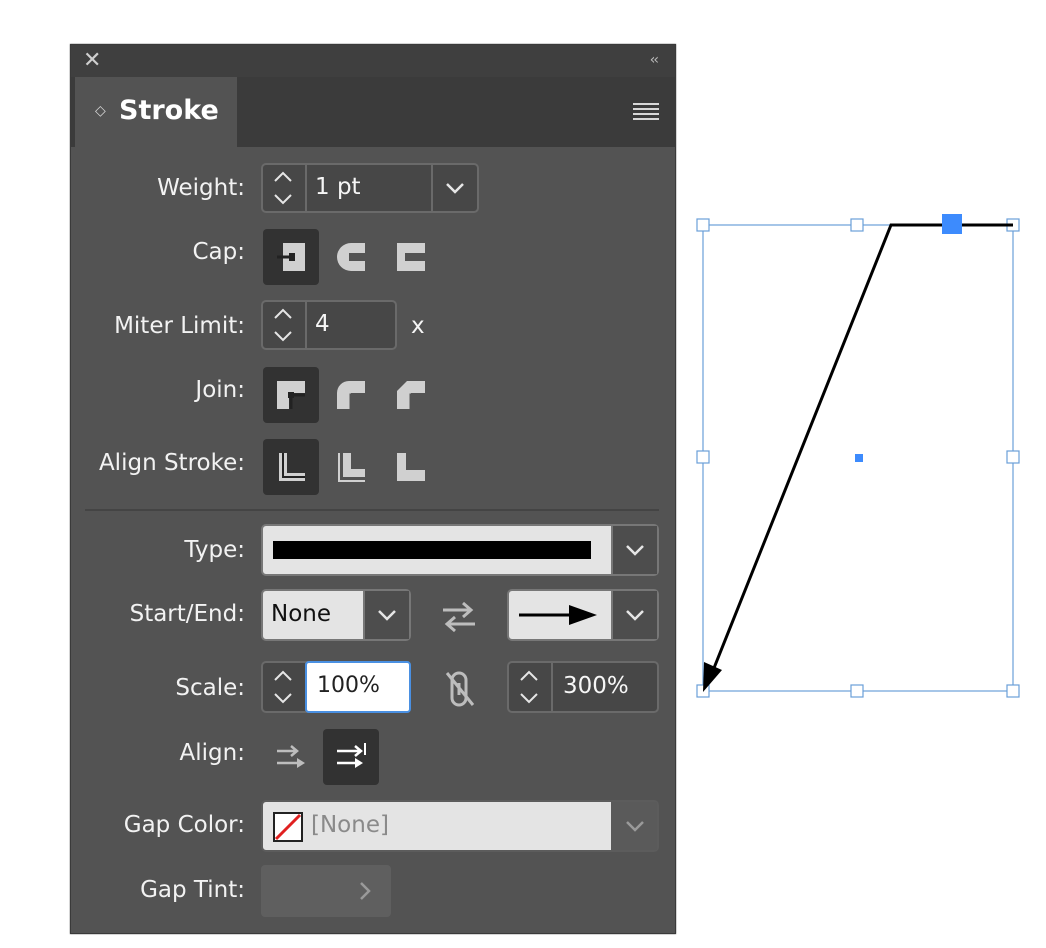 Image resolution: width=1046 pixels, height=948 pixels. What do you see at coordinates (862, 446) in the screenshot?
I see `stroke-path` at bounding box center [862, 446].